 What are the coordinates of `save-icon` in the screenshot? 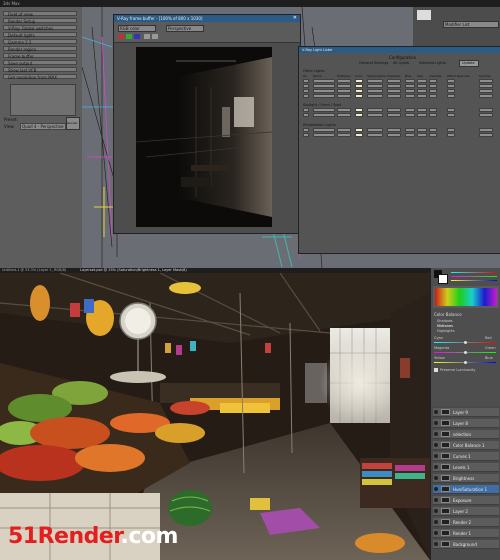 It's located at (147, 36).